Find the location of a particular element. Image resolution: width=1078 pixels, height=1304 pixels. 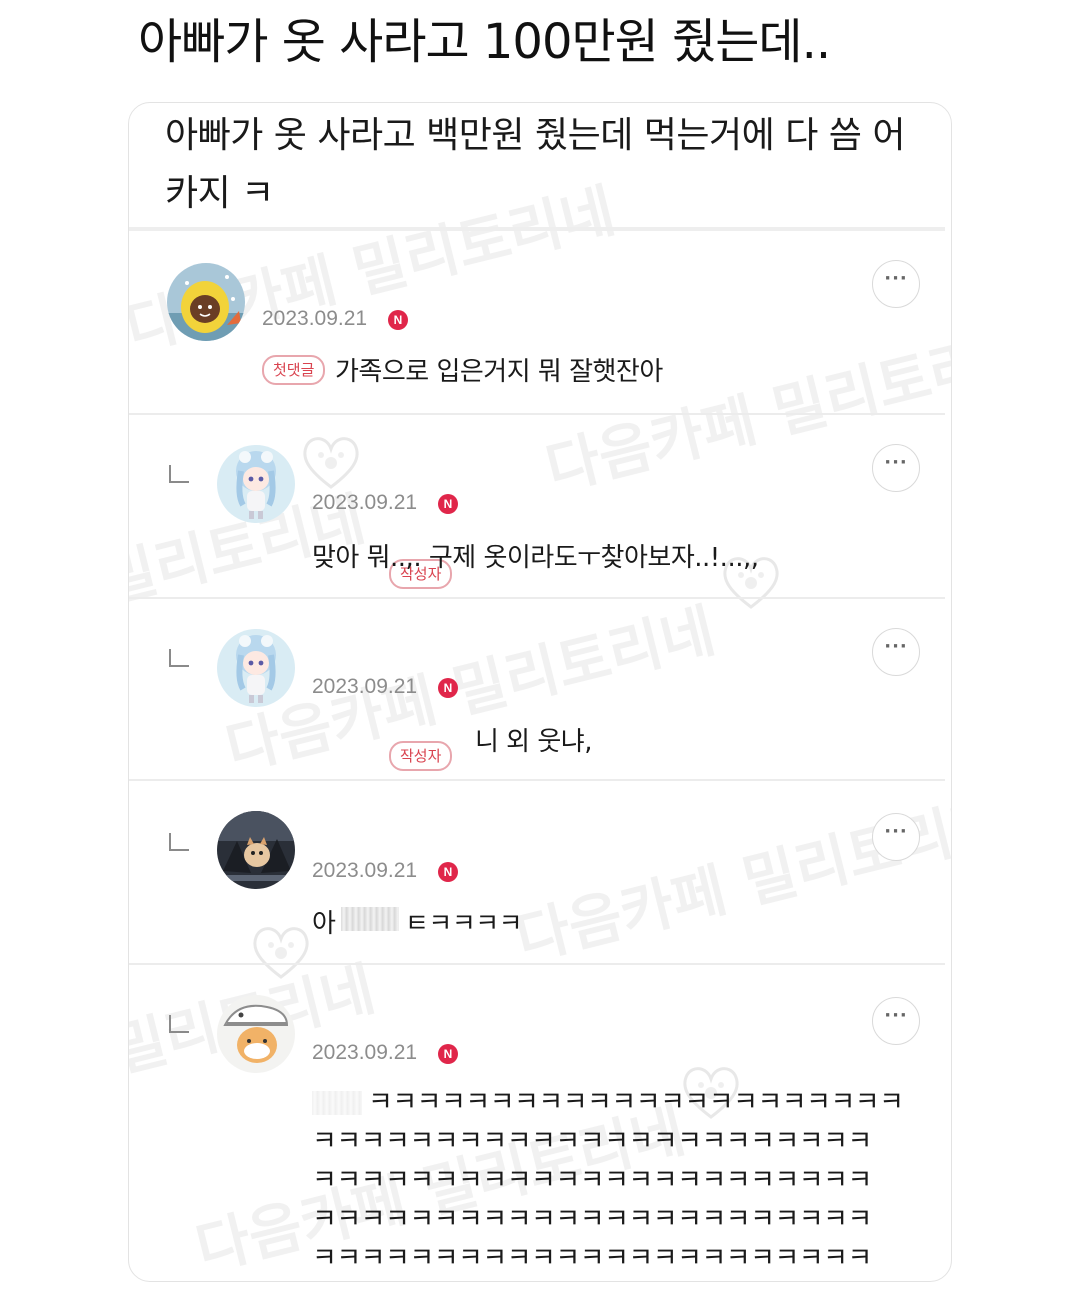

post-body-text: 아빠가 옷 사라고 백만원 줬는데 먹는거에 다 씀 어카지 ㅋ is located at coordinates (535, 164).